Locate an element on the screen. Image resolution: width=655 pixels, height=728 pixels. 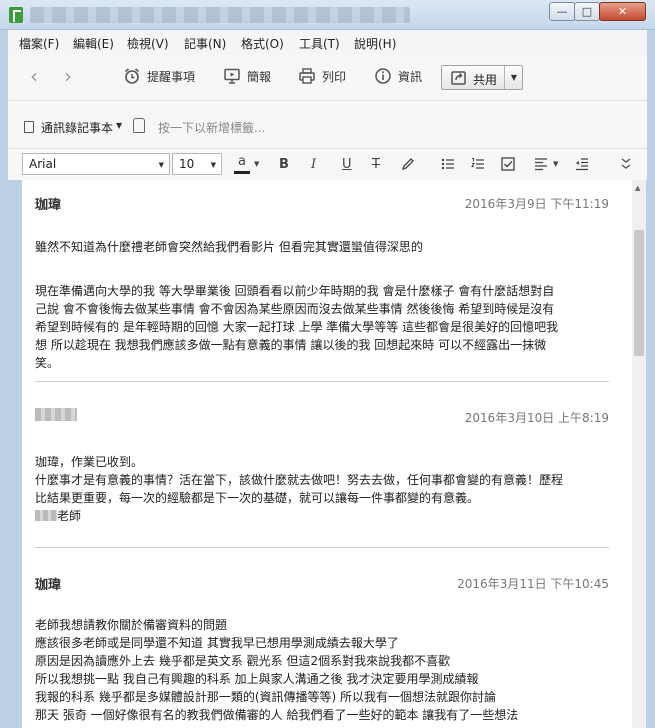
font-size-select: 10 ▼ is located at coordinates (197, 164).